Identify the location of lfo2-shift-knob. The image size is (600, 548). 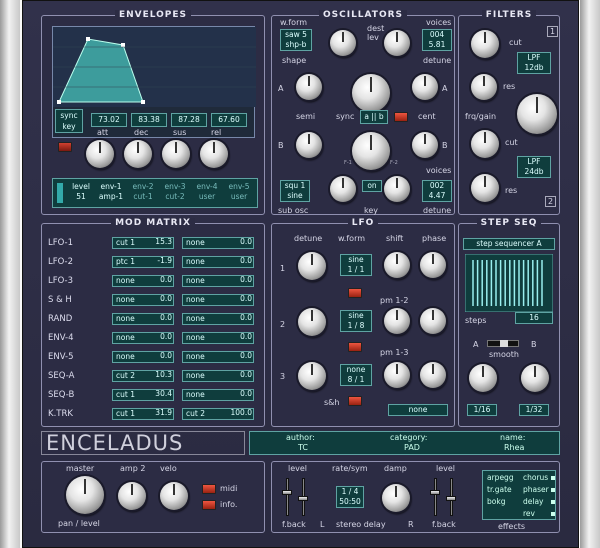
(397, 321).